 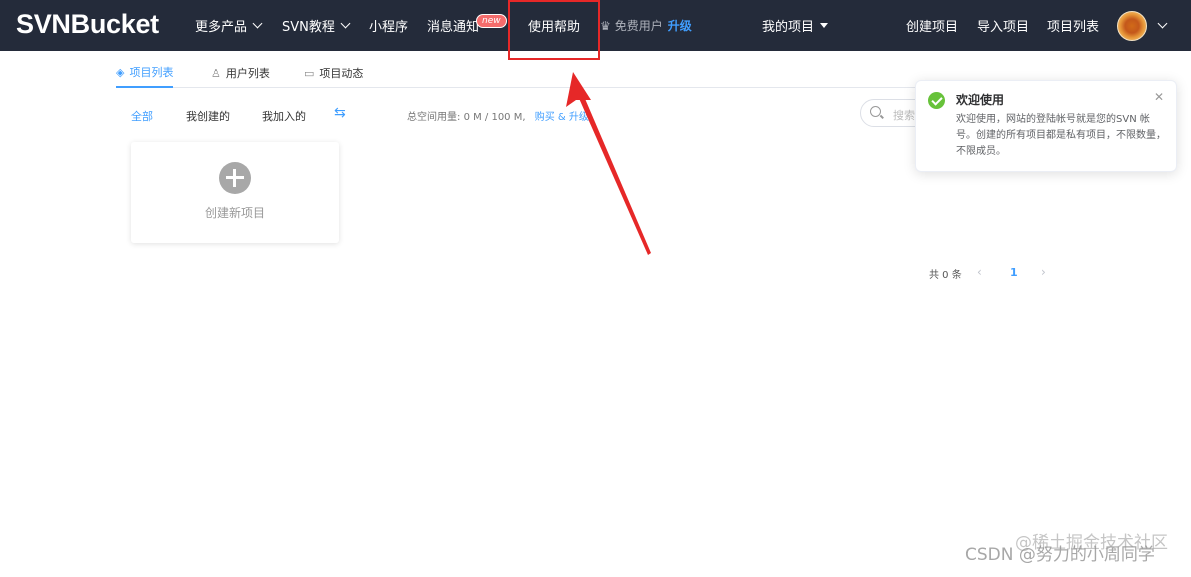 I want to click on plus-icon, so click(x=235, y=178).